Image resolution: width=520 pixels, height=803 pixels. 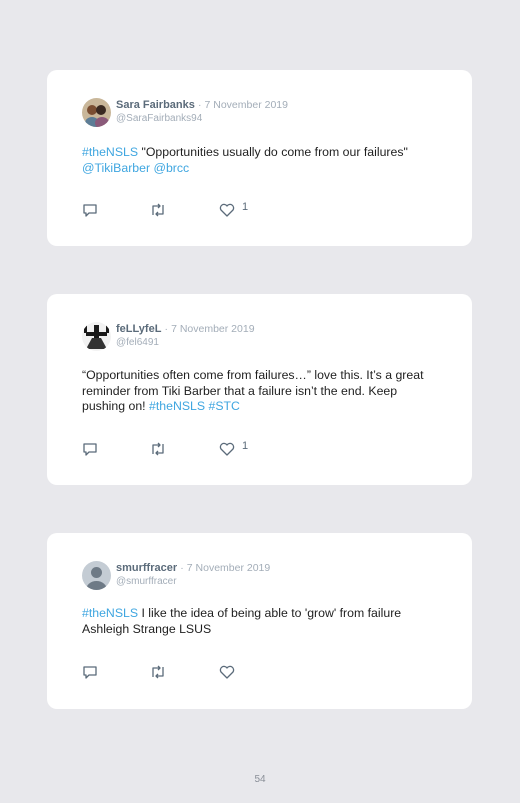 I want to click on author-line: Sara Fairbanks · 7 November 2019, so click(x=202, y=105).